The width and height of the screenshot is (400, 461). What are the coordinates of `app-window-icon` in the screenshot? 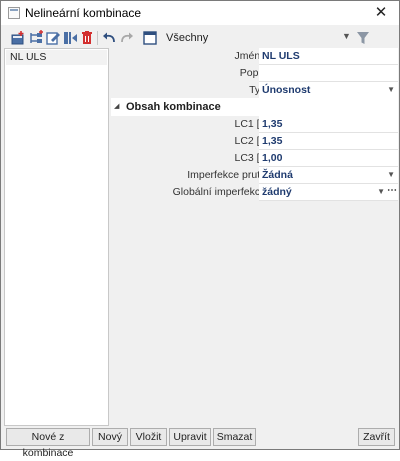 It's located at (14, 13).